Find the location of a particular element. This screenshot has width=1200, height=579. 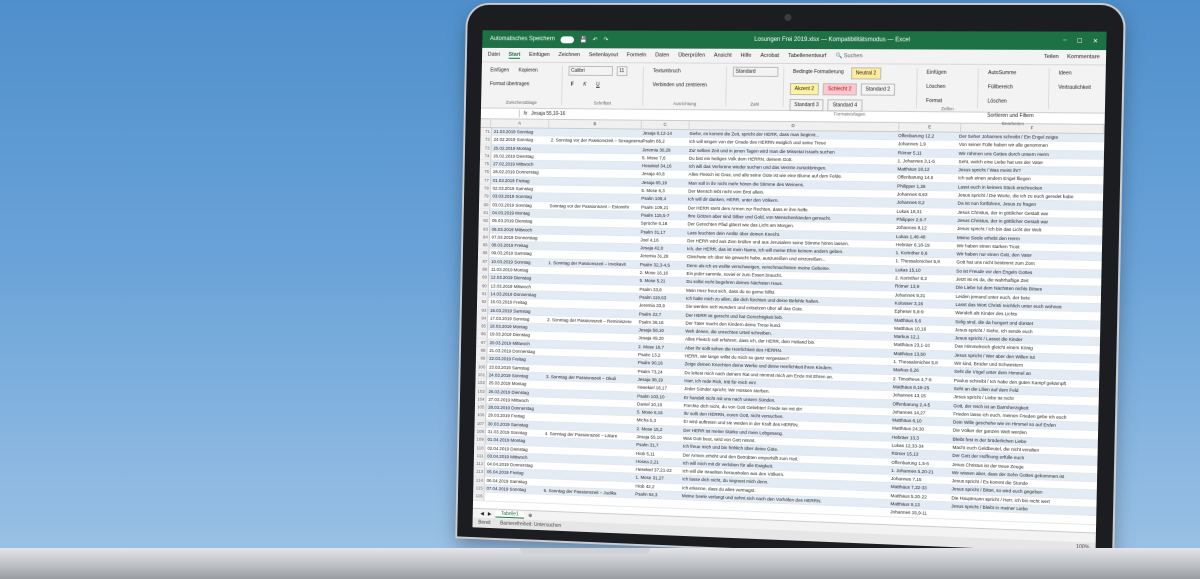

cell-verse-ref: Jesaja 65,19 is located at coordinates (665, 183).